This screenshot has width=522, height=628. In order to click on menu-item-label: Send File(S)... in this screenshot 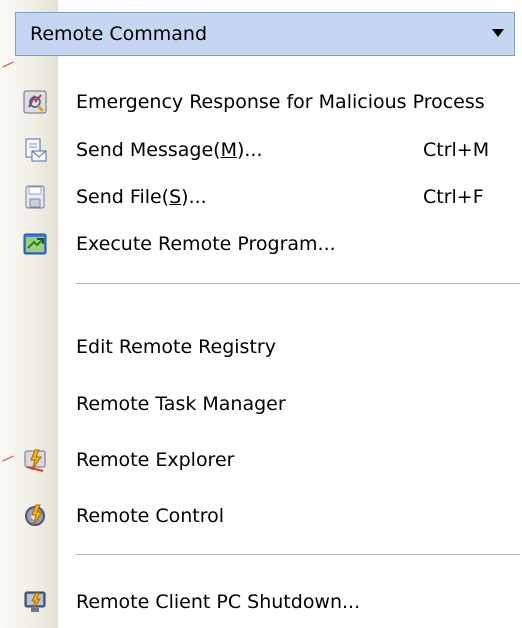, I will do `click(141, 197)`.